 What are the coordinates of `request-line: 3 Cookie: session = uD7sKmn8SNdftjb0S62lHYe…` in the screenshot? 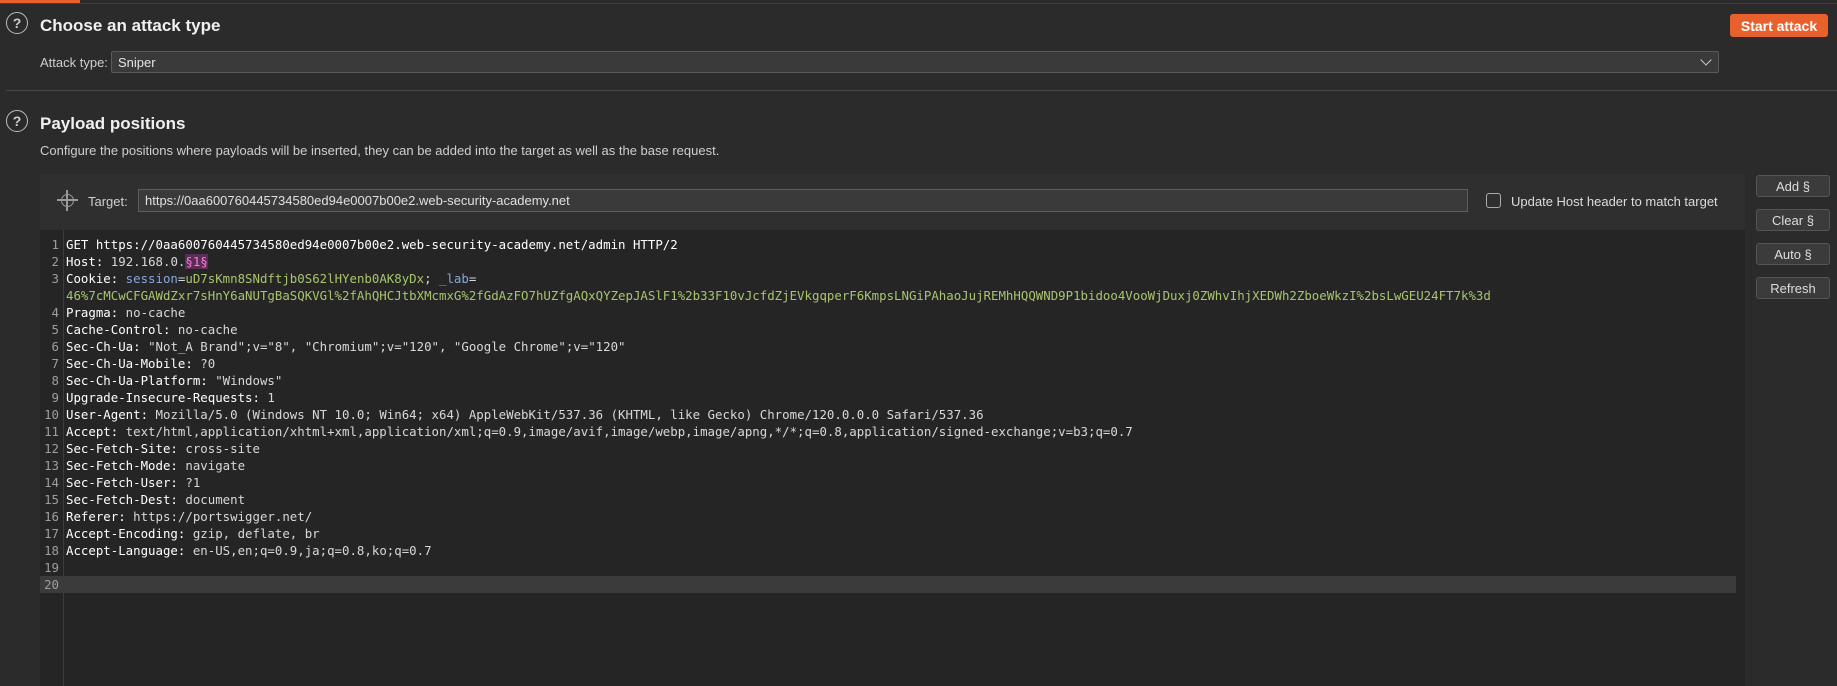 It's located at (888, 278).